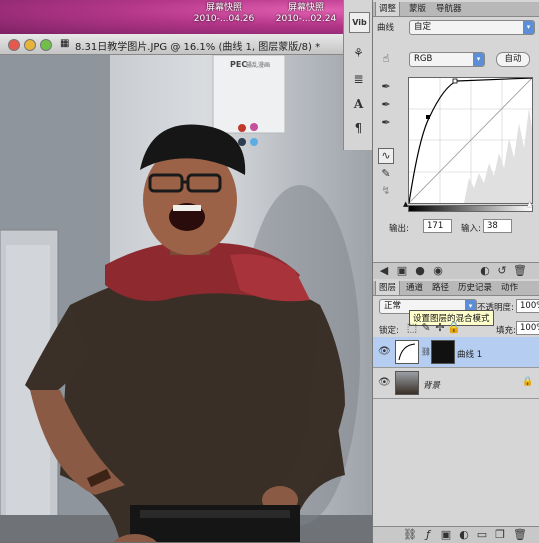 Image resolution: width=539 pixels, height=543 pixels. I want to click on delete-layer-icon: 🗑, so click(520, 535).